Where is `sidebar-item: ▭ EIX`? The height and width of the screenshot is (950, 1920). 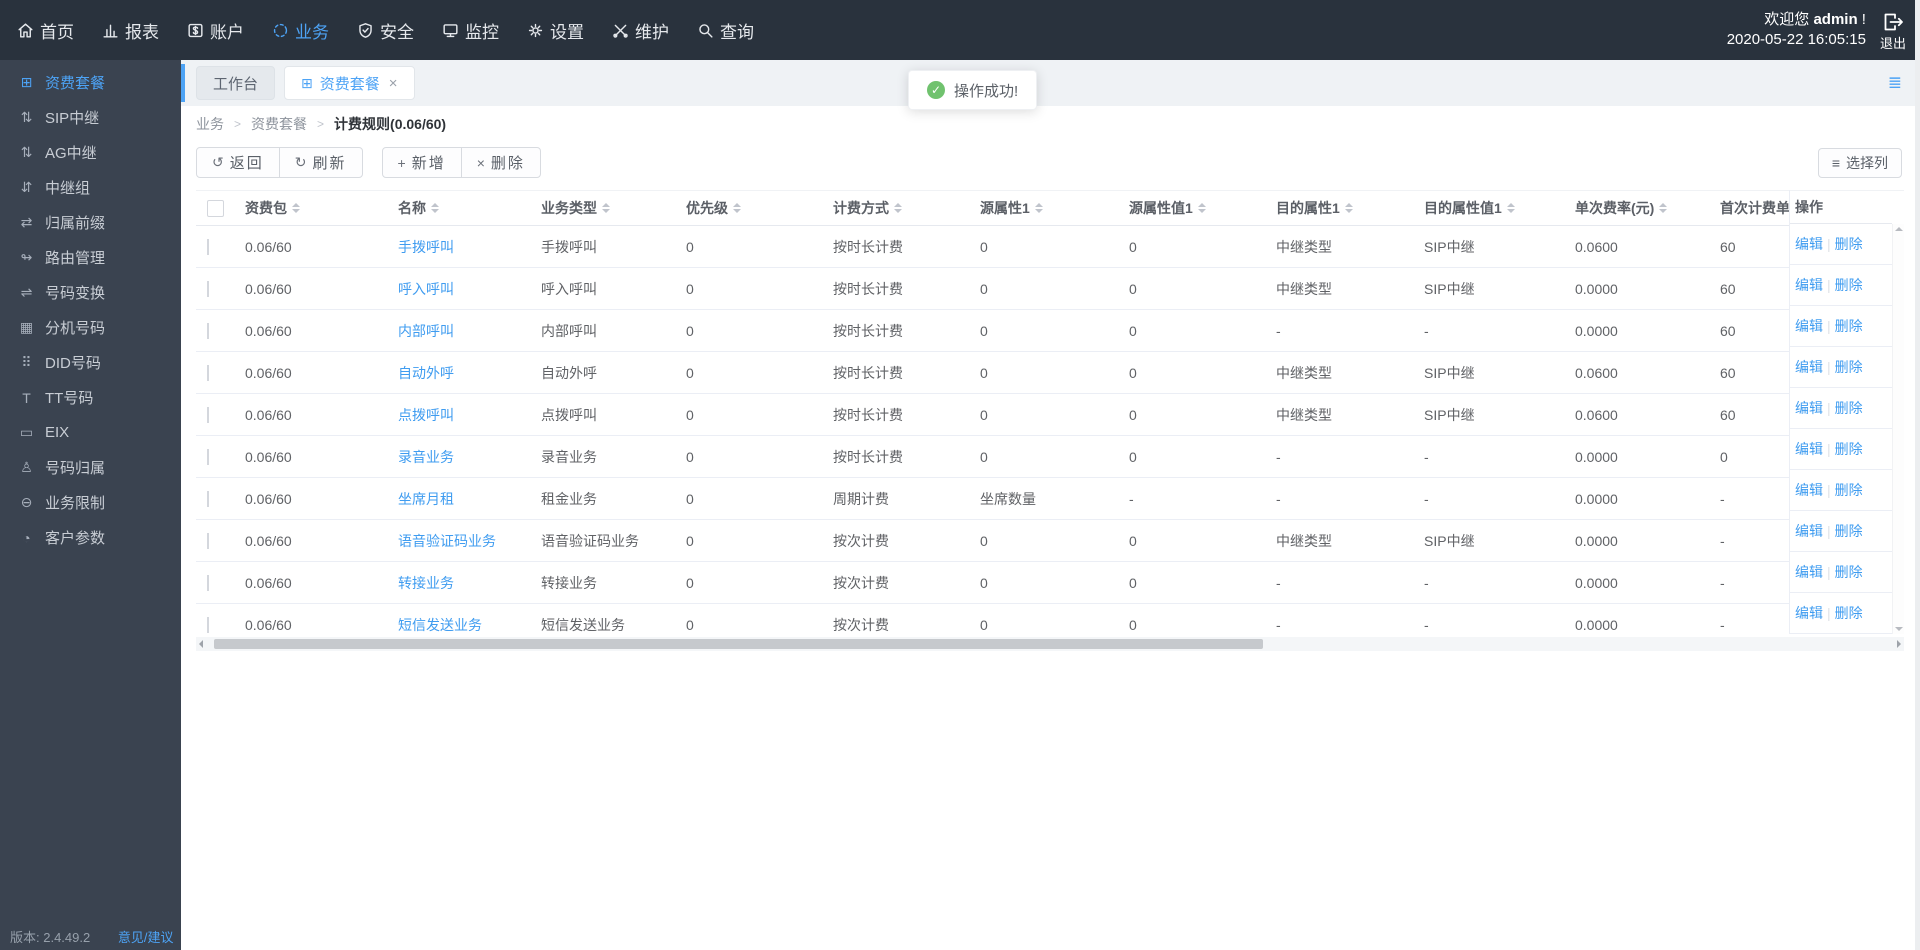
sidebar-item: ▭ EIX is located at coordinates (90, 432).